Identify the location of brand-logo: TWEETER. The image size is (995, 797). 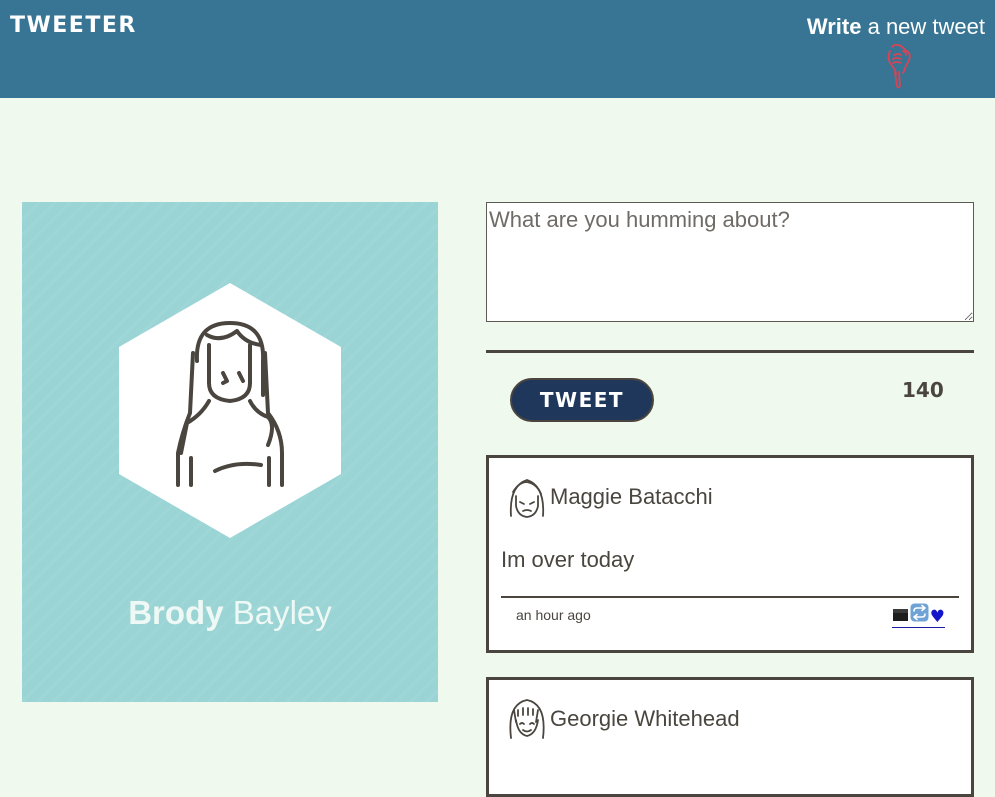
(73, 25).